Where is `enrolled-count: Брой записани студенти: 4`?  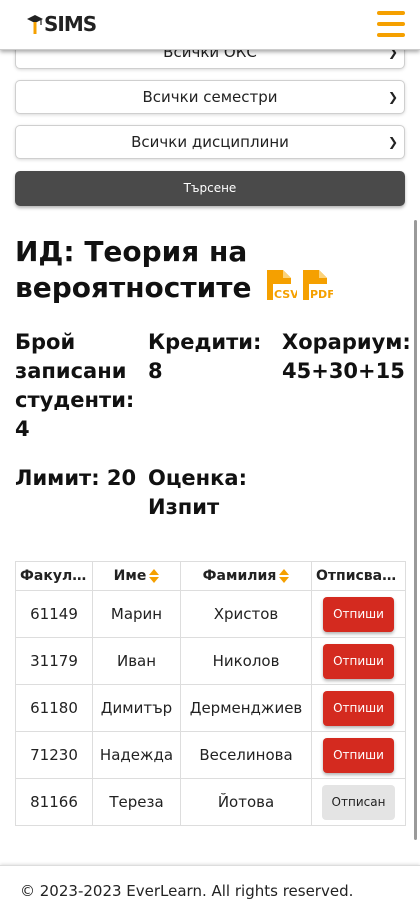
enrolled-count: Брой записани студенти: 4 is located at coordinates (77, 386).